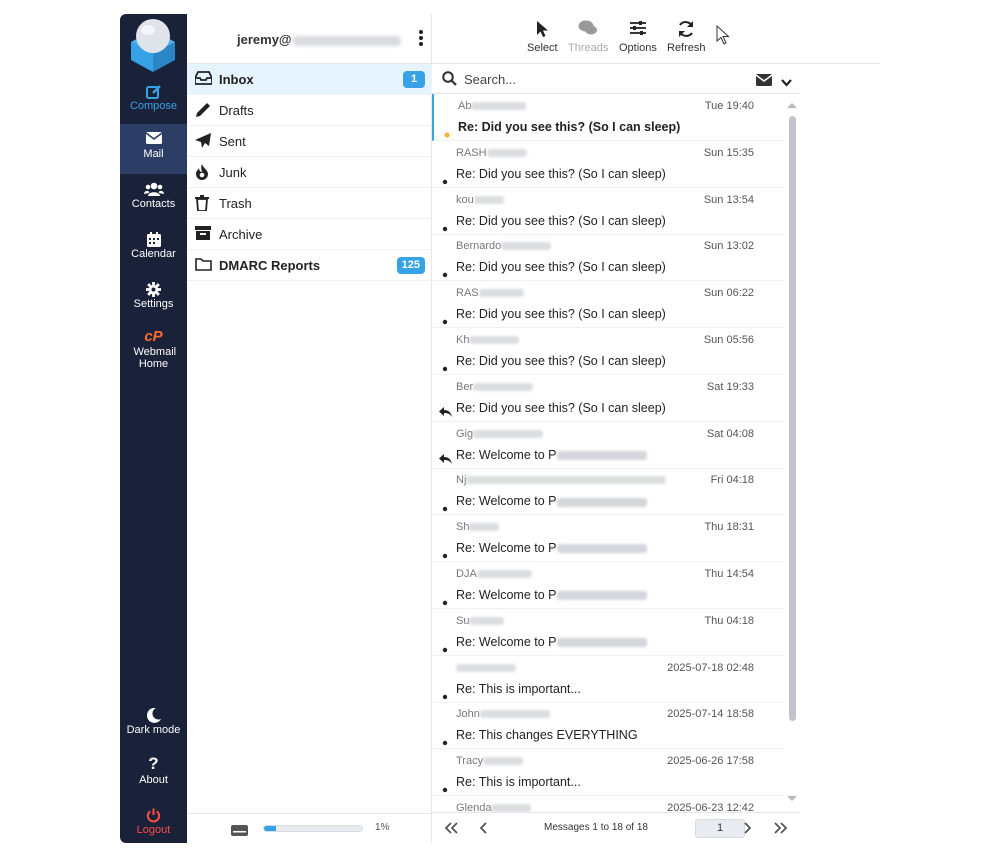  What do you see at coordinates (153, 349) in the screenshot?
I see `nav-webmail-home: cP Webmail Home` at bounding box center [153, 349].